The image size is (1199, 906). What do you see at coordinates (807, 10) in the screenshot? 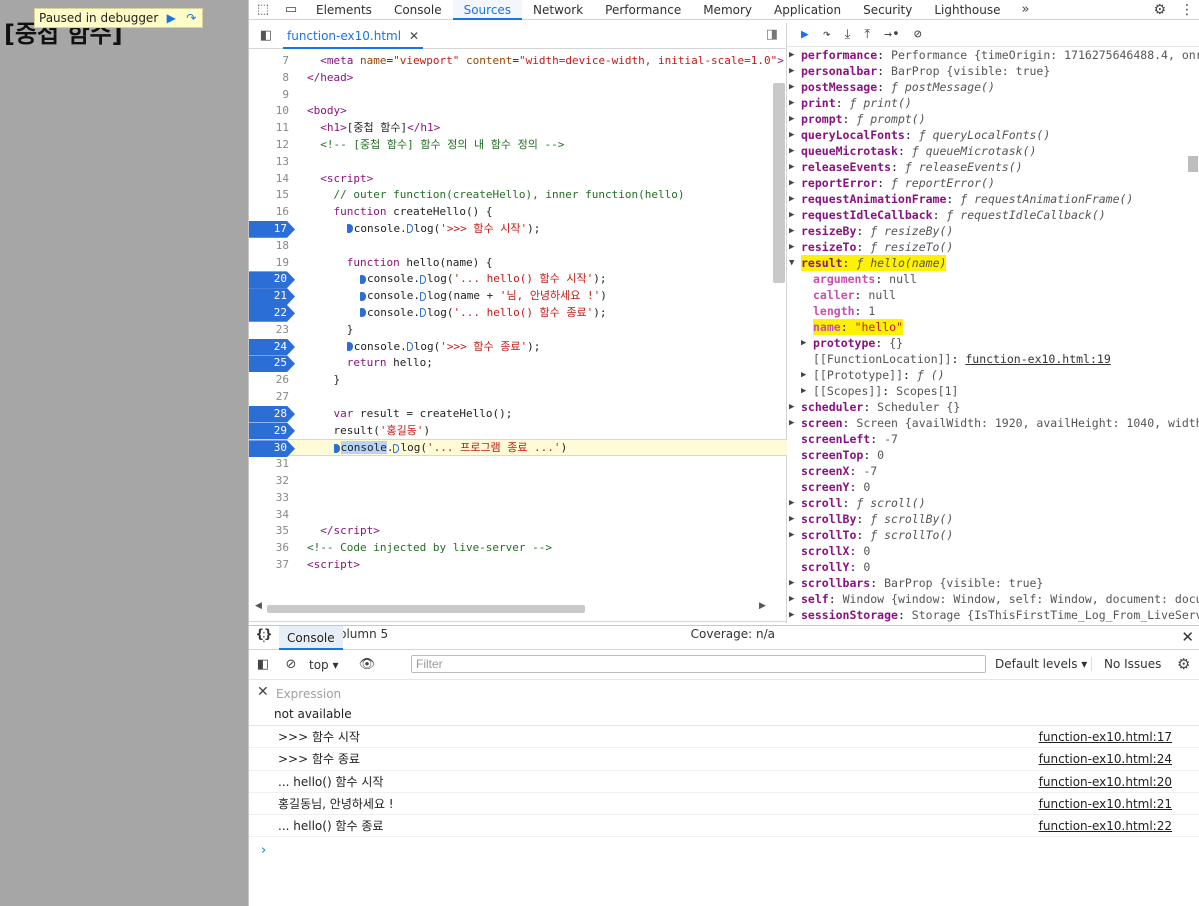
I see `tab-application: Application` at bounding box center [807, 10].